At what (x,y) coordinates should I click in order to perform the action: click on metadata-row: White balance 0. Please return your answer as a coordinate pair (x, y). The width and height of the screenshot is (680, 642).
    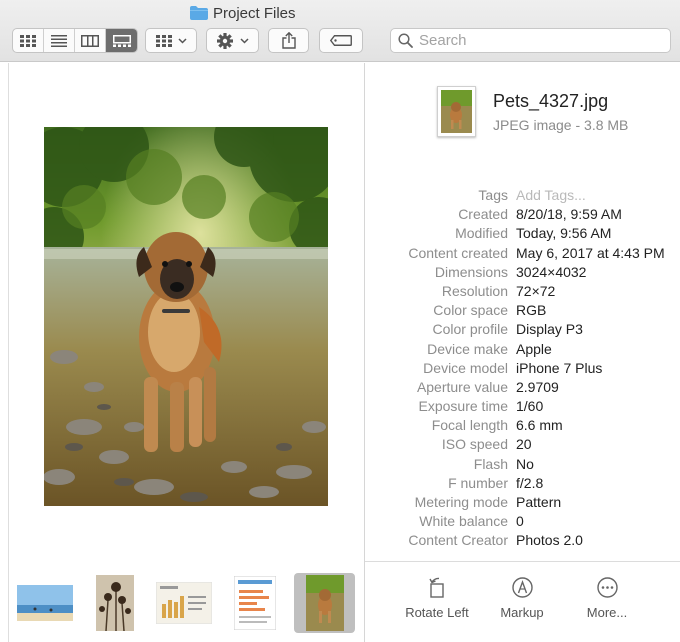
    Looking at the image, I should click on (522, 521).